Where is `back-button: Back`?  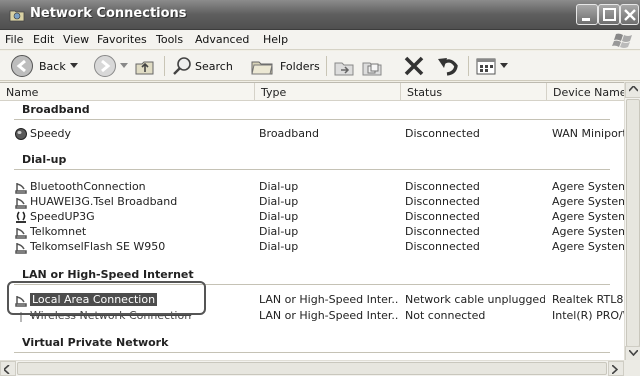 back-button: Back is located at coordinates (45, 66).